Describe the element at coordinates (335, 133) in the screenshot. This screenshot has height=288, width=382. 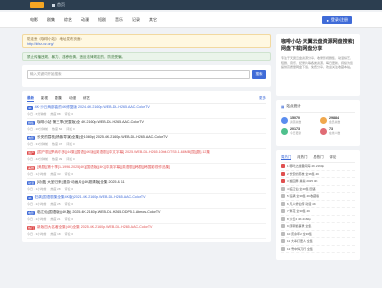
I see `stat-label: 在线人数` at that location.